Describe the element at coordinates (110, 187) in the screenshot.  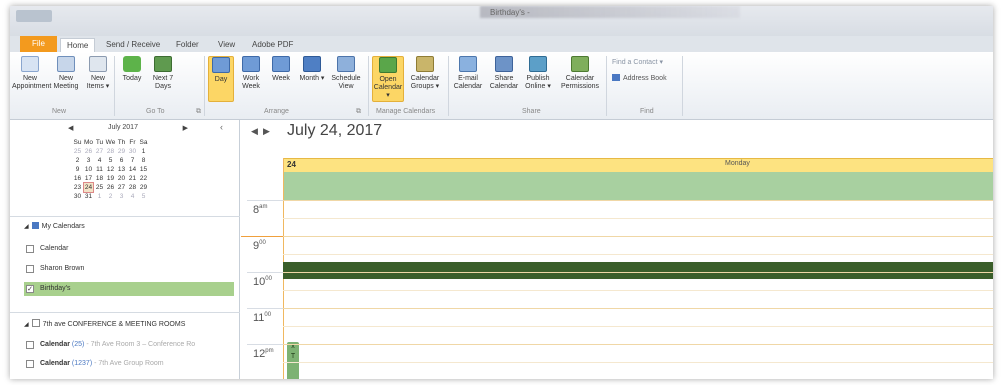
I see `week-row: 23 24 25 26 27 28 29` at that location.